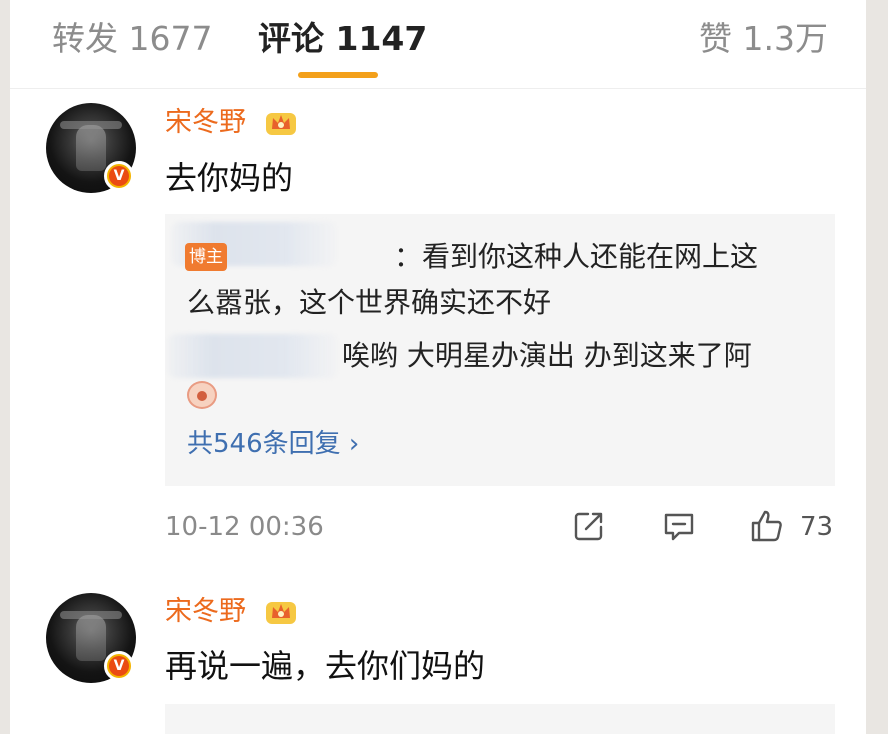 This screenshot has width=888, height=734. What do you see at coordinates (342, 39) in the screenshot?
I see `tab-comments: 评论 1147` at bounding box center [342, 39].